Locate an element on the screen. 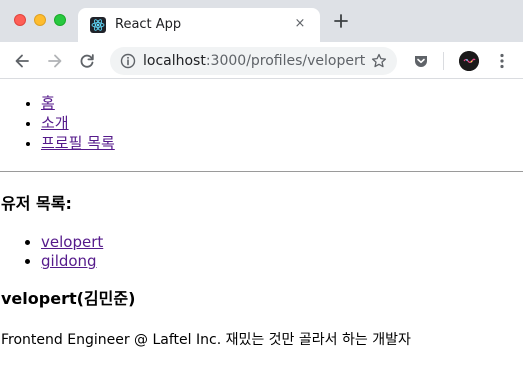  reload-icon is located at coordinates (87, 61).